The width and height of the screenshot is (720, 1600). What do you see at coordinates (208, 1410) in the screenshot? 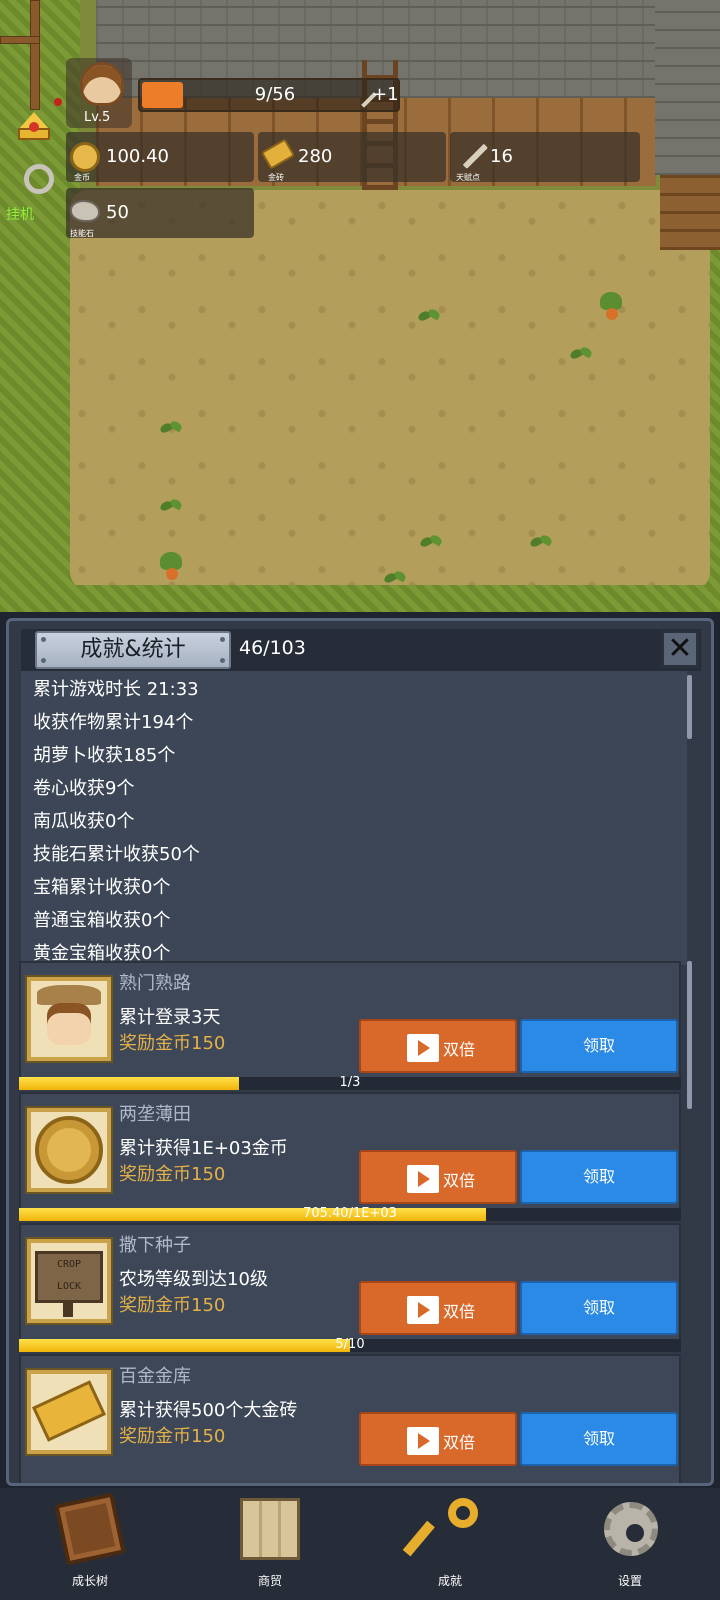
I see `achievement-desc: 累计获得500个大金砖` at bounding box center [208, 1410].